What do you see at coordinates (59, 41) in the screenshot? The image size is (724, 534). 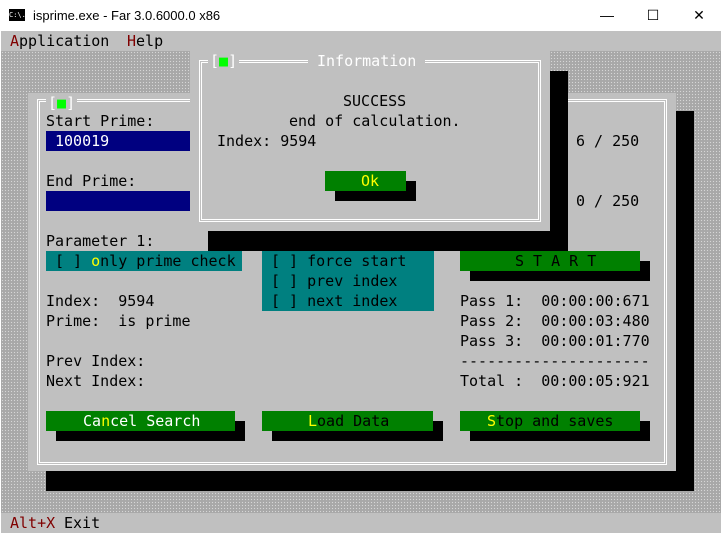 I see `menu-application: Application` at bounding box center [59, 41].